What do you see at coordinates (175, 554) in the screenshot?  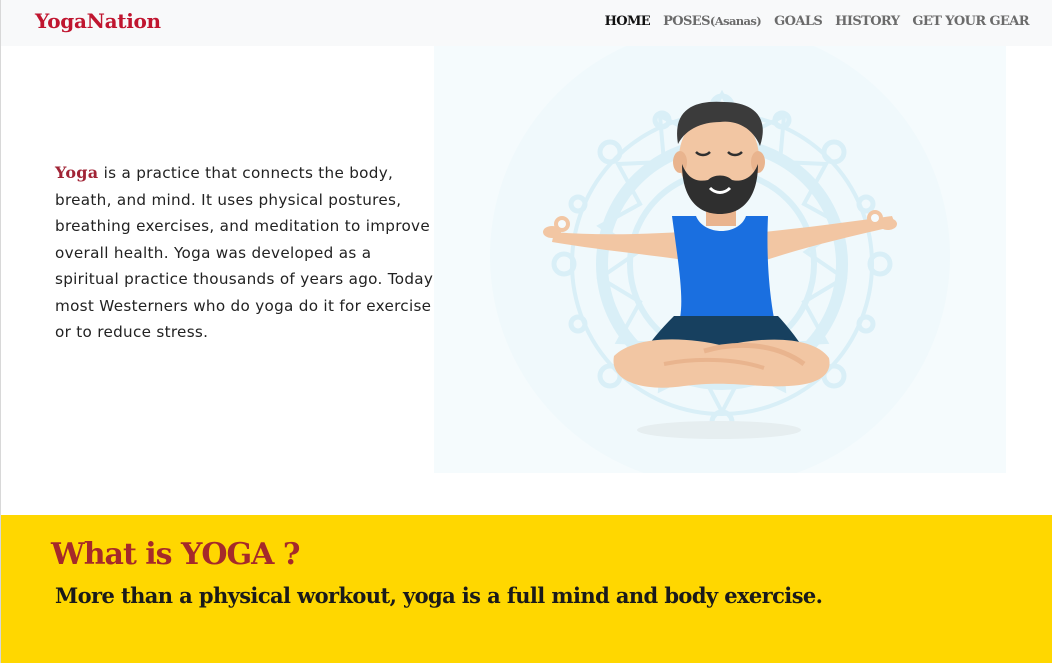 I see `section-title: What is YOGA ?` at bounding box center [175, 554].